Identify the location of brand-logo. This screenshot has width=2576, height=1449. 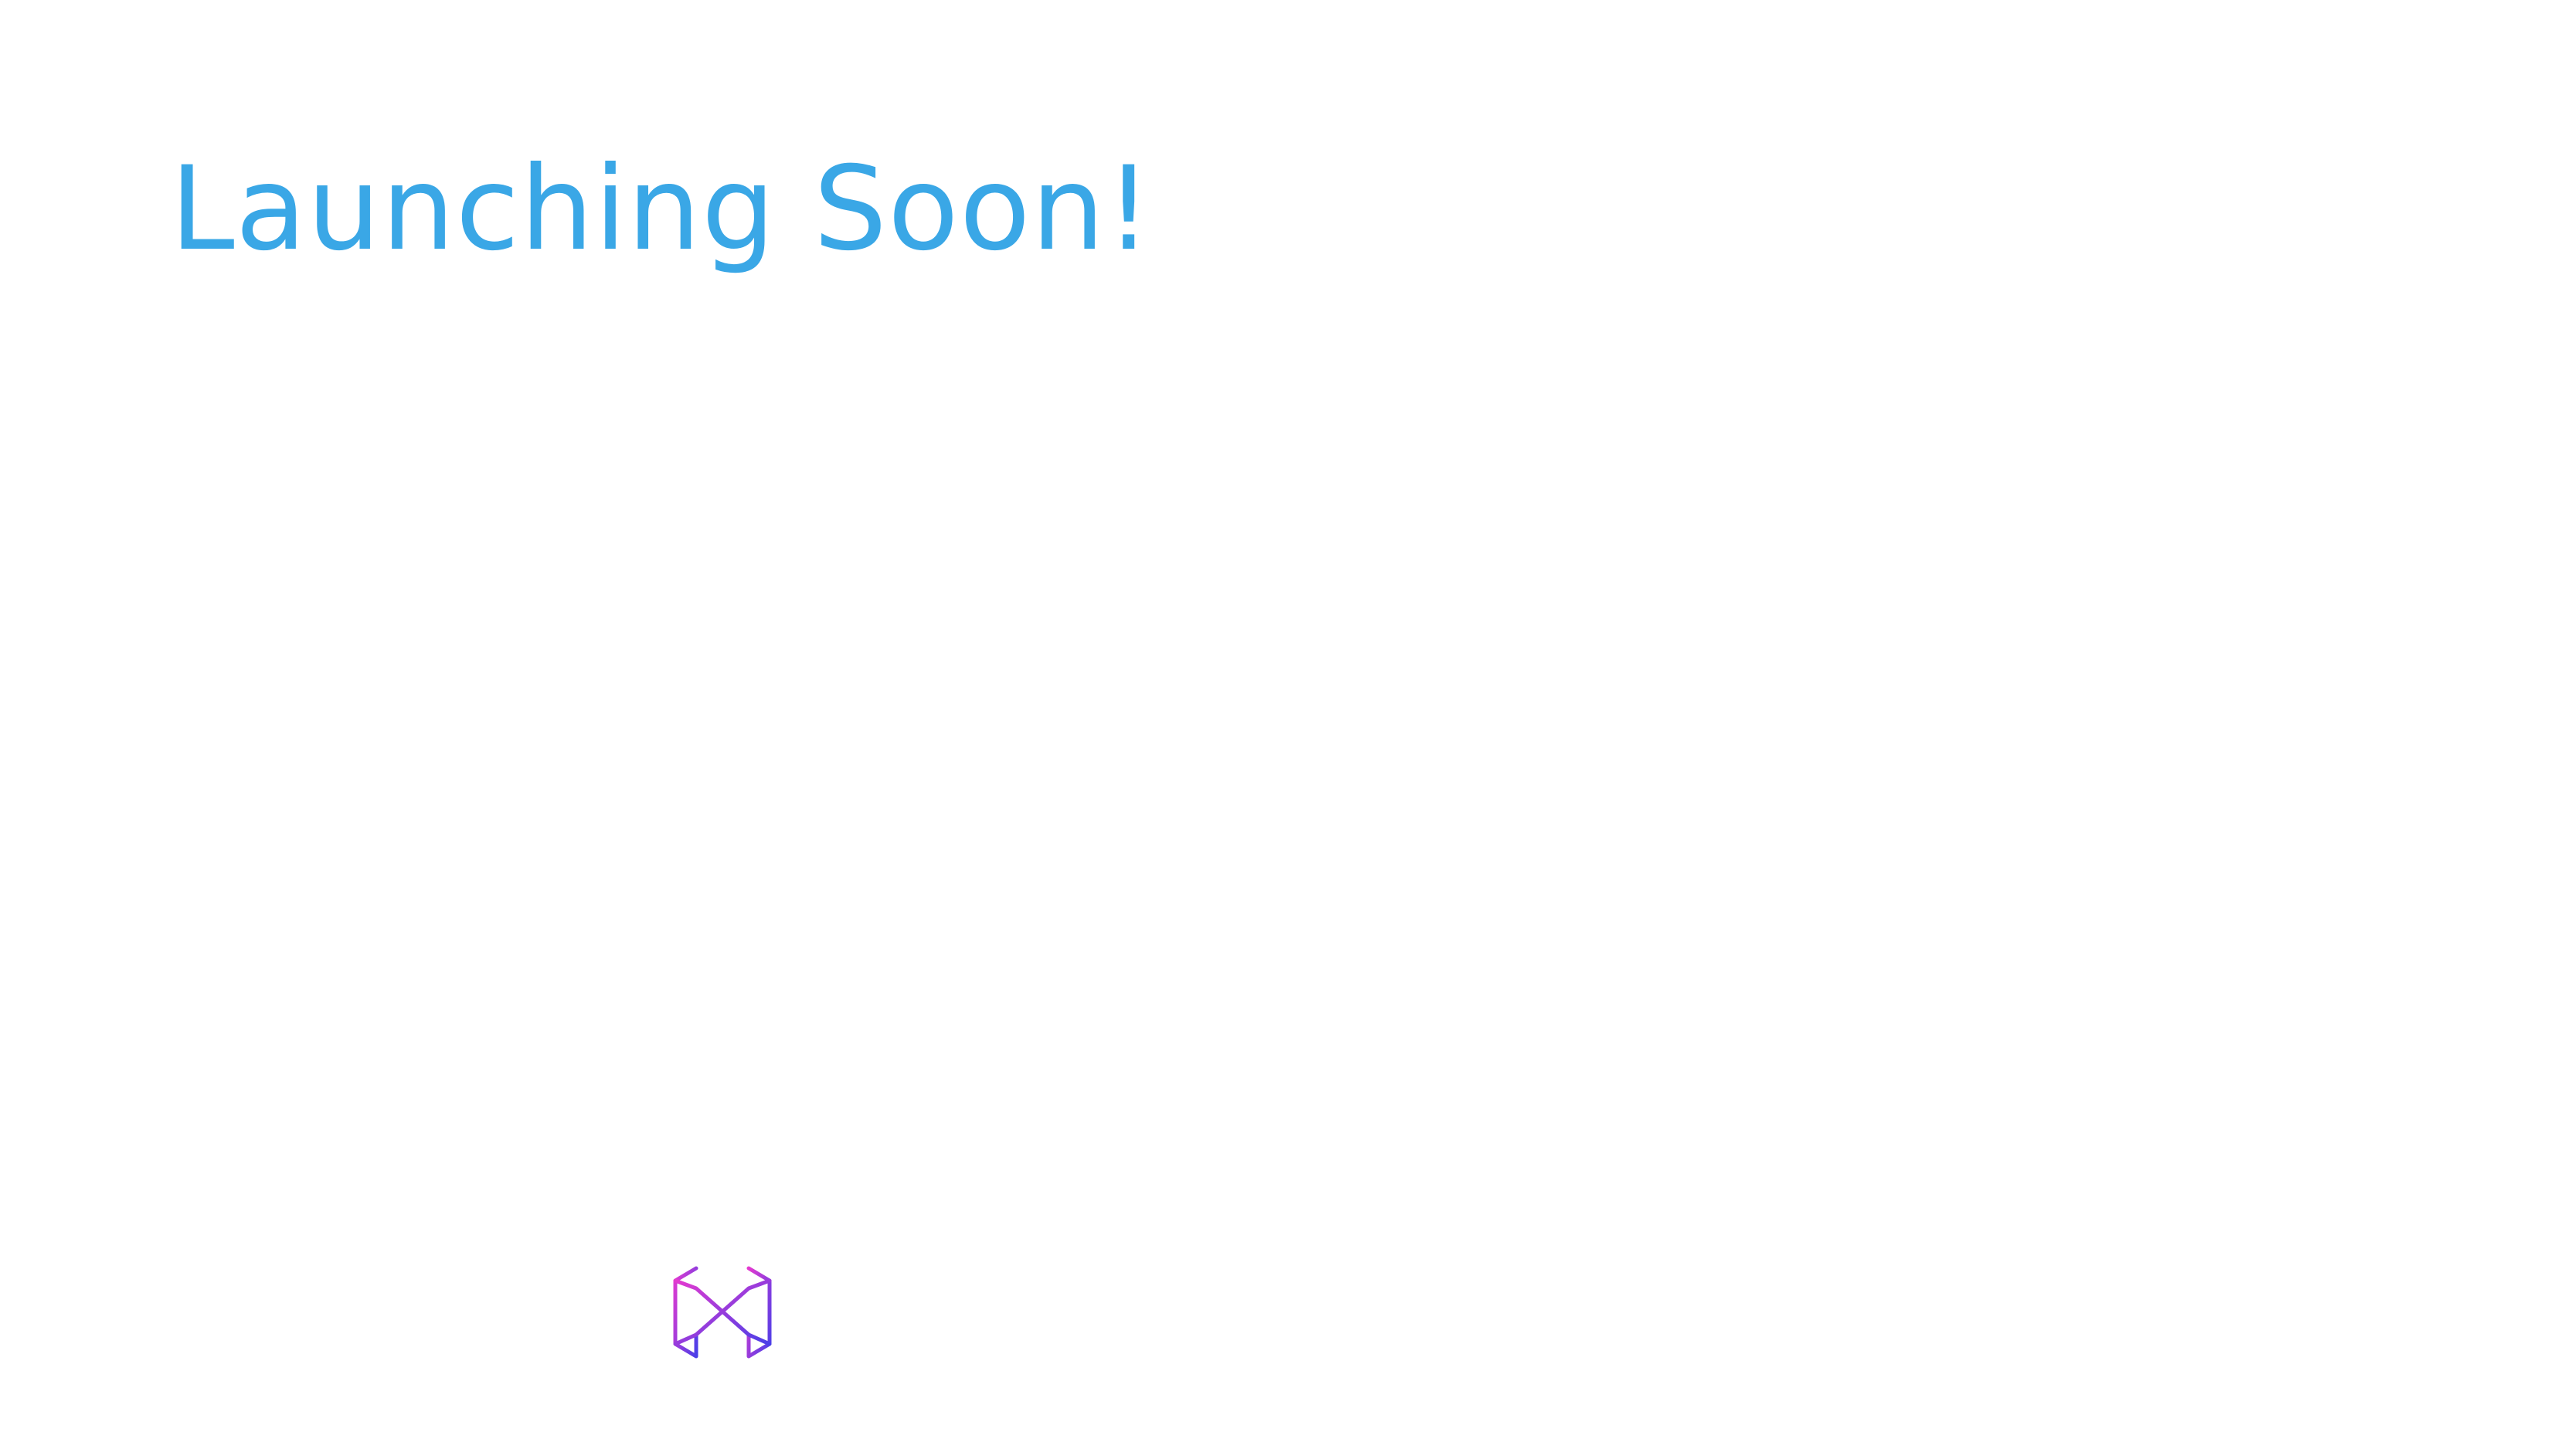
(722, 1312).